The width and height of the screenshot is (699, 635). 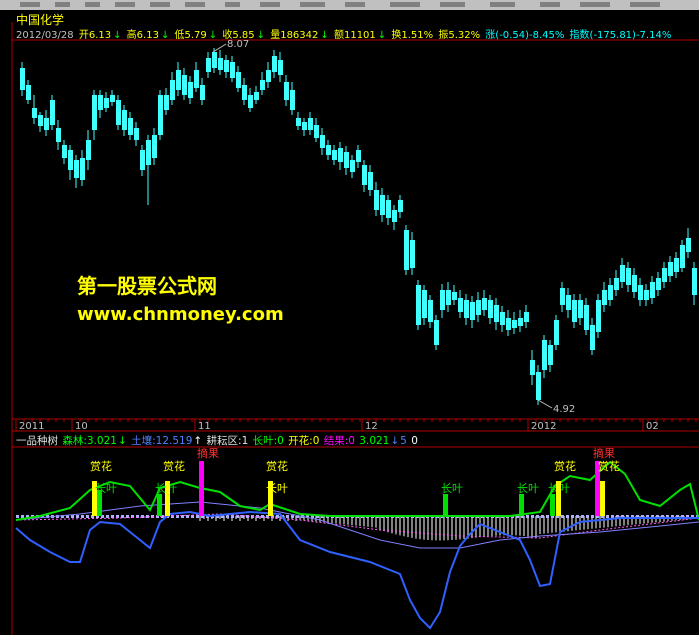 What do you see at coordinates (180, 314) in the screenshot?
I see `watermark-url: www.chnmoney.com` at bounding box center [180, 314].